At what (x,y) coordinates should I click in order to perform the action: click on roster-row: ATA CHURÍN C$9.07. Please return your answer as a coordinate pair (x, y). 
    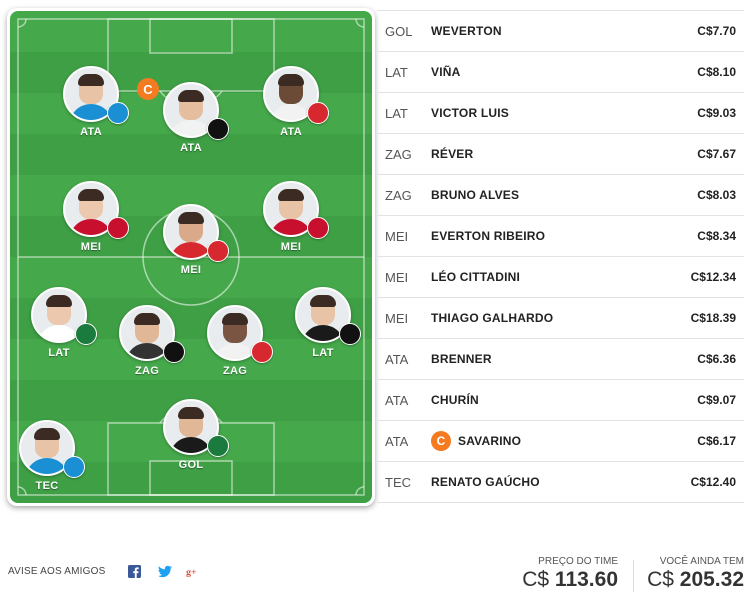
    Looking at the image, I should click on (560, 400).